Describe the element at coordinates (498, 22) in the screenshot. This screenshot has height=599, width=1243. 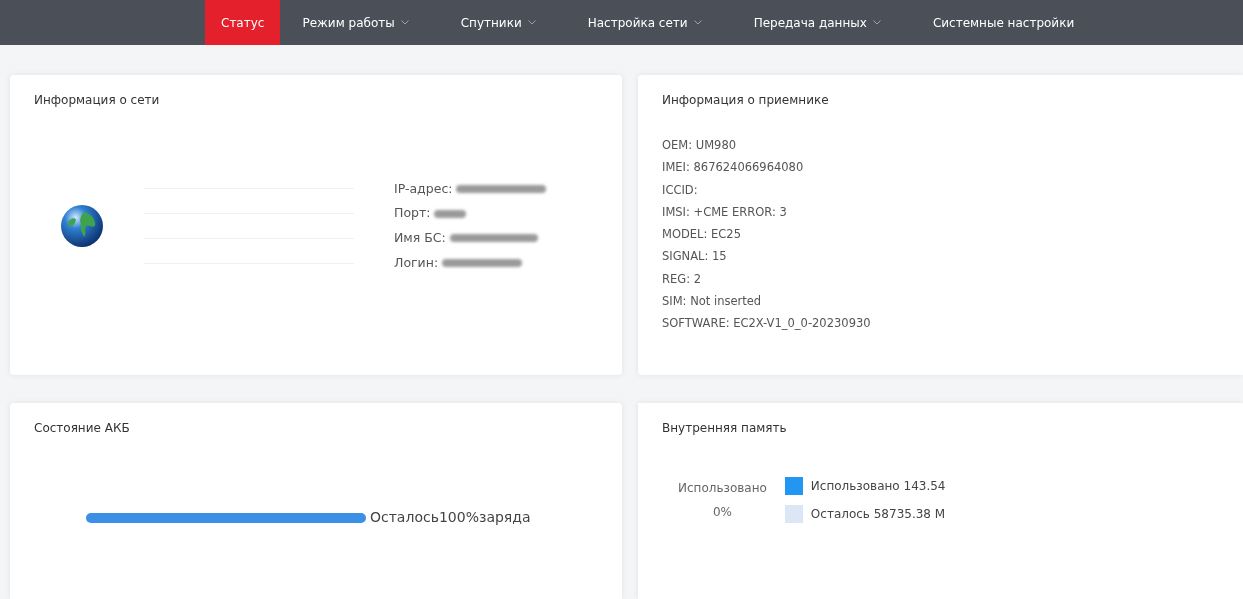
I see `nav-tab: Спутники` at that location.